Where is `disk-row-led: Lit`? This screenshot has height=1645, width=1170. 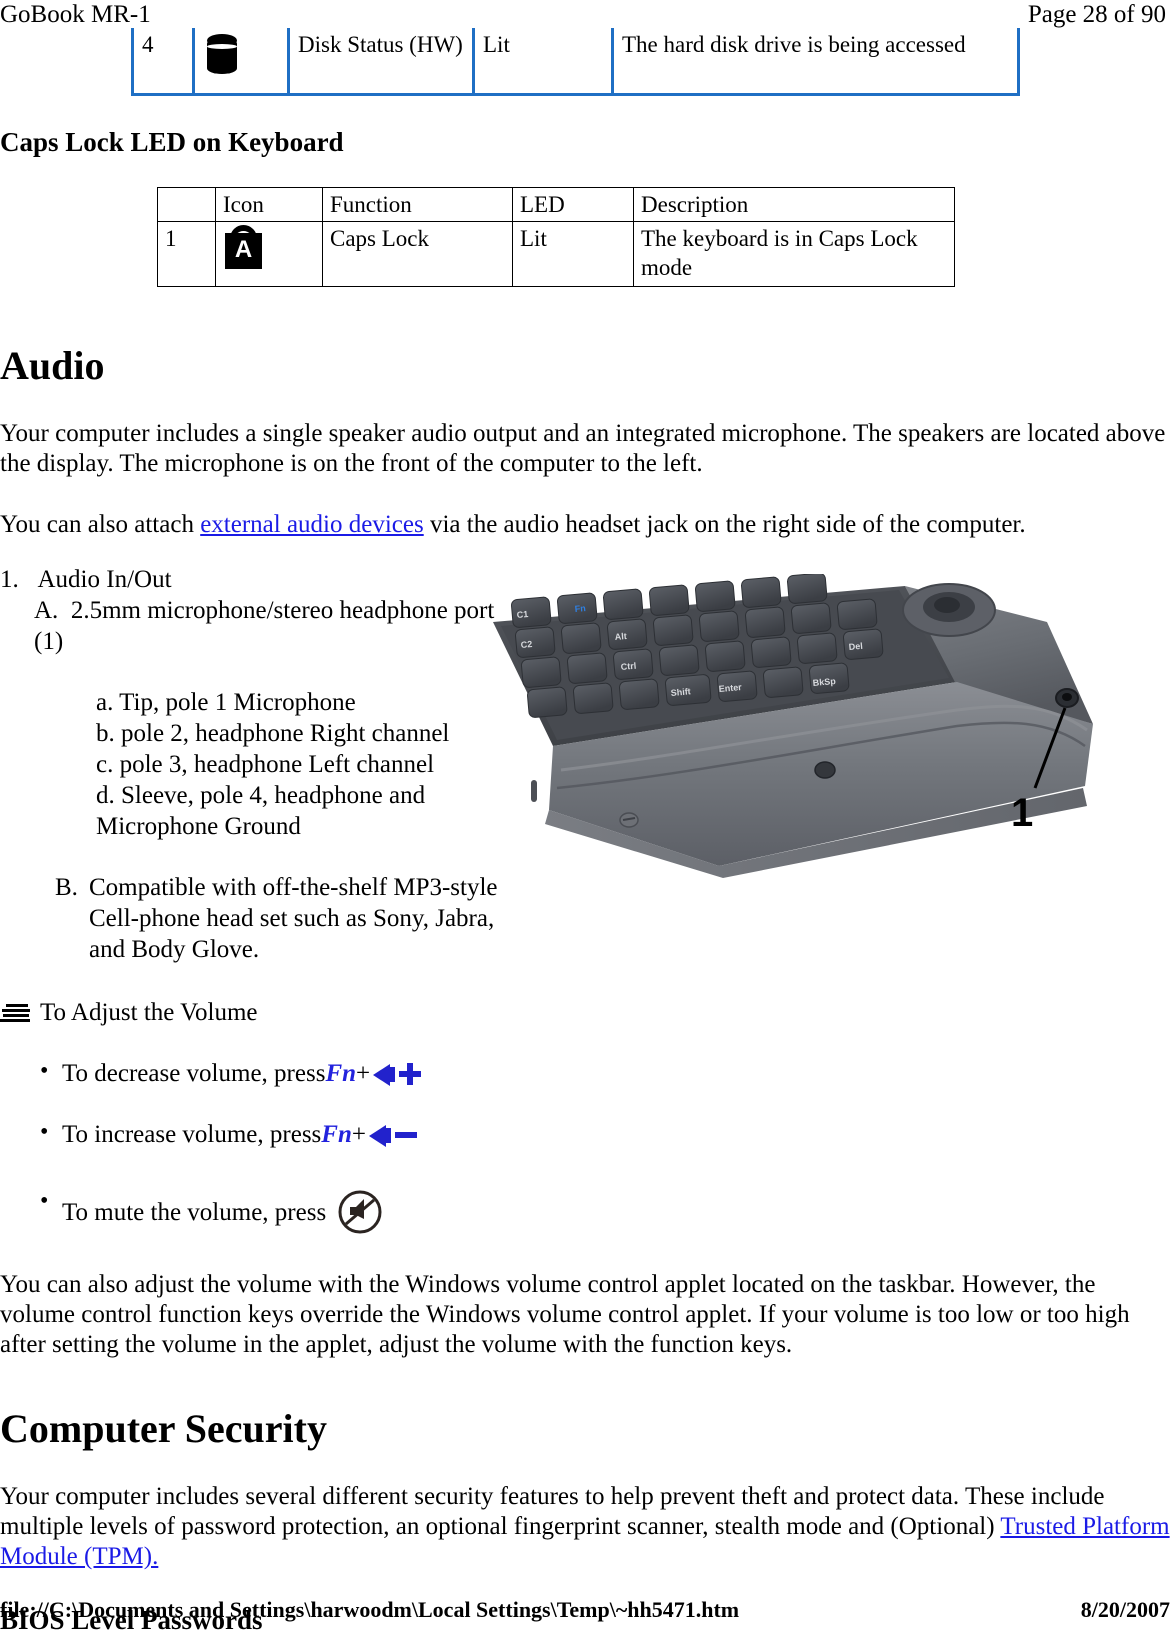
disk-row-led: Lit is located at coordinates (542, 62).